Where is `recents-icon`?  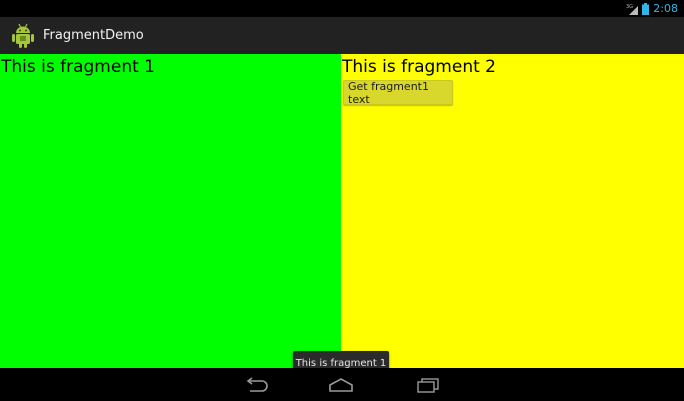
recents-icon is located at coordinates (428, 385).